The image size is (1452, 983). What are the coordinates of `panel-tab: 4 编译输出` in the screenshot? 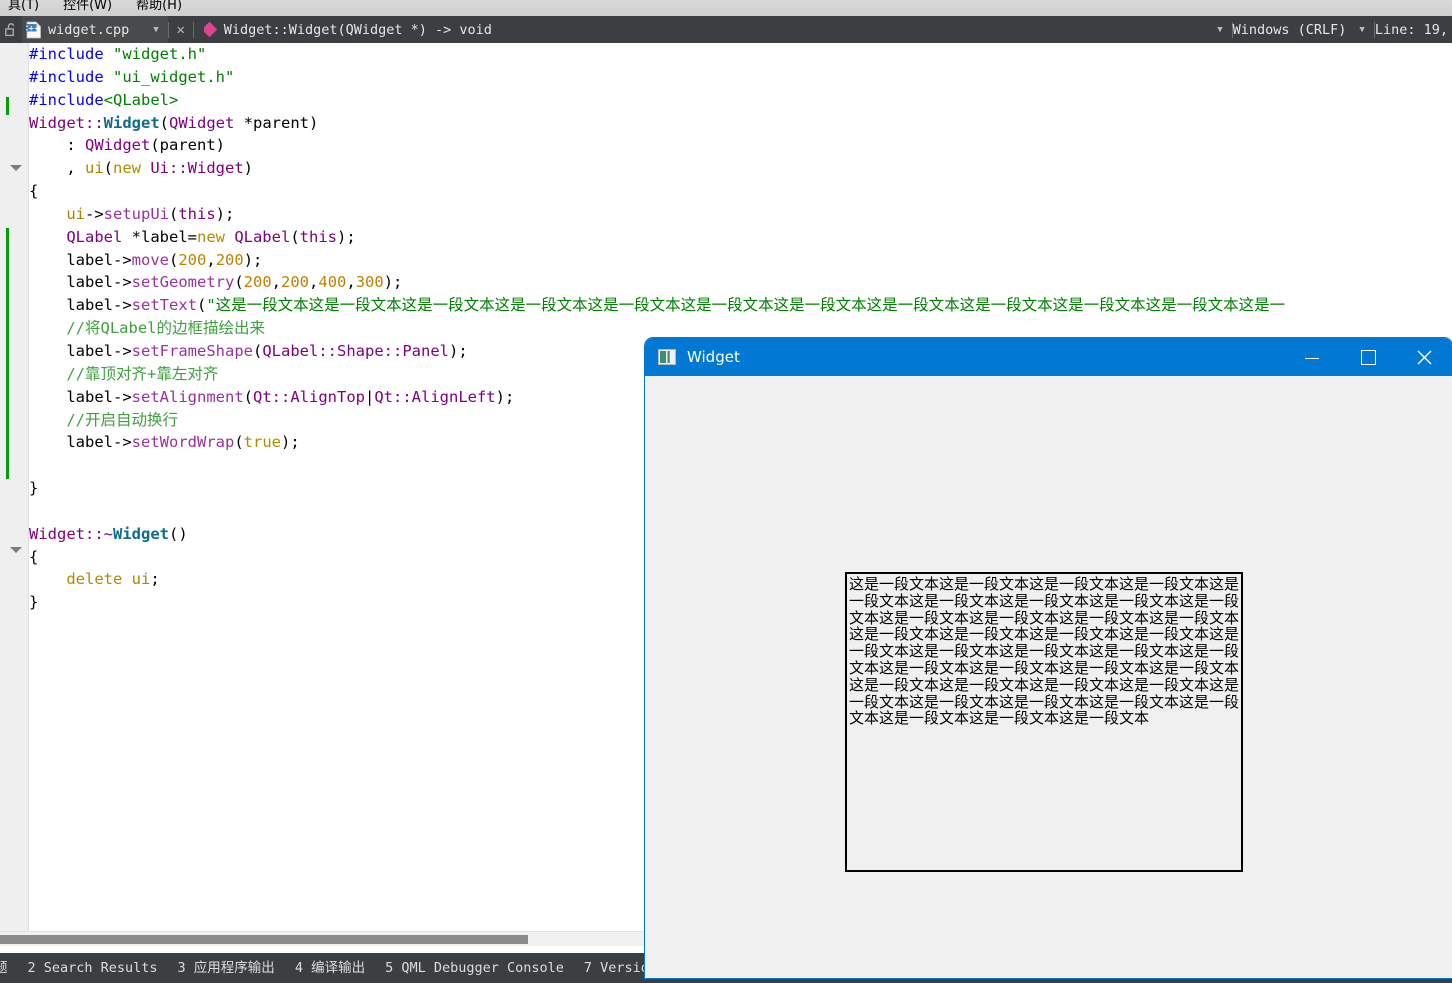 It's located at (330, 968).